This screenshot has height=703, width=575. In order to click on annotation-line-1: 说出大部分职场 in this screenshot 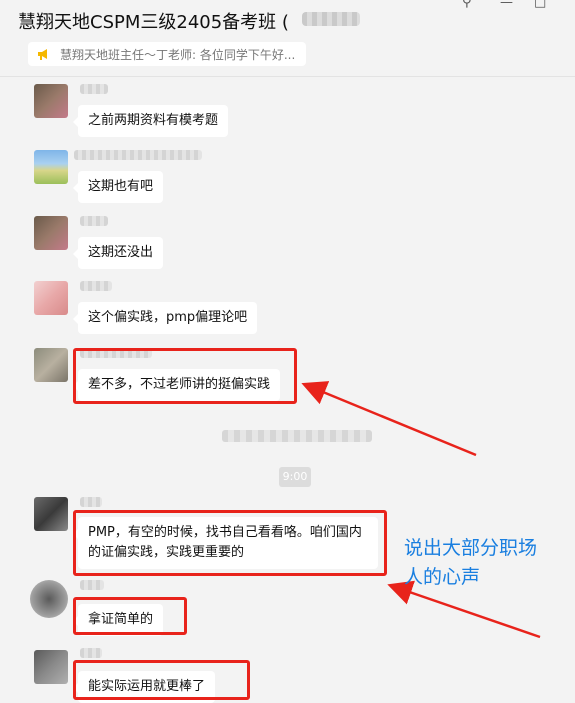, I will do `click(471, 548)`.